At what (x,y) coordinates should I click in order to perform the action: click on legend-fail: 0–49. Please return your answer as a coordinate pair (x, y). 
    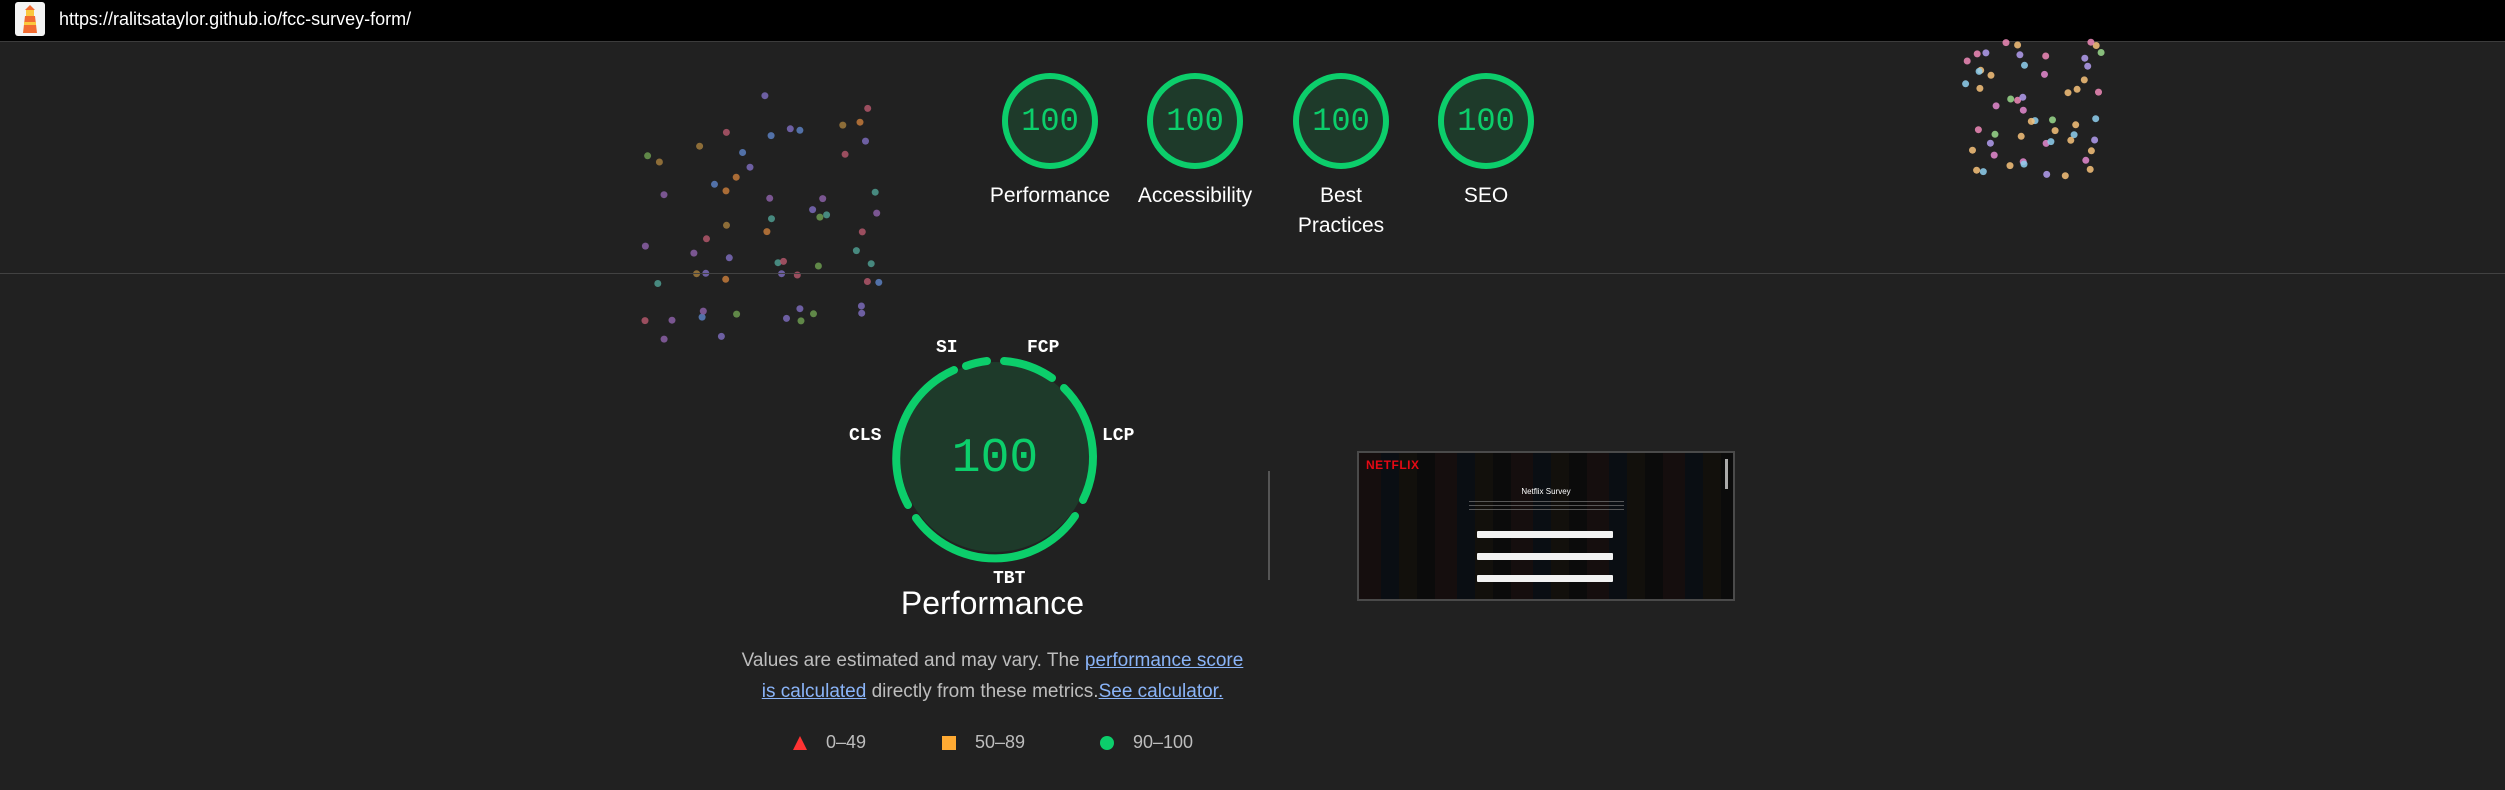
    Looking at the image, I should click on (852, 744).